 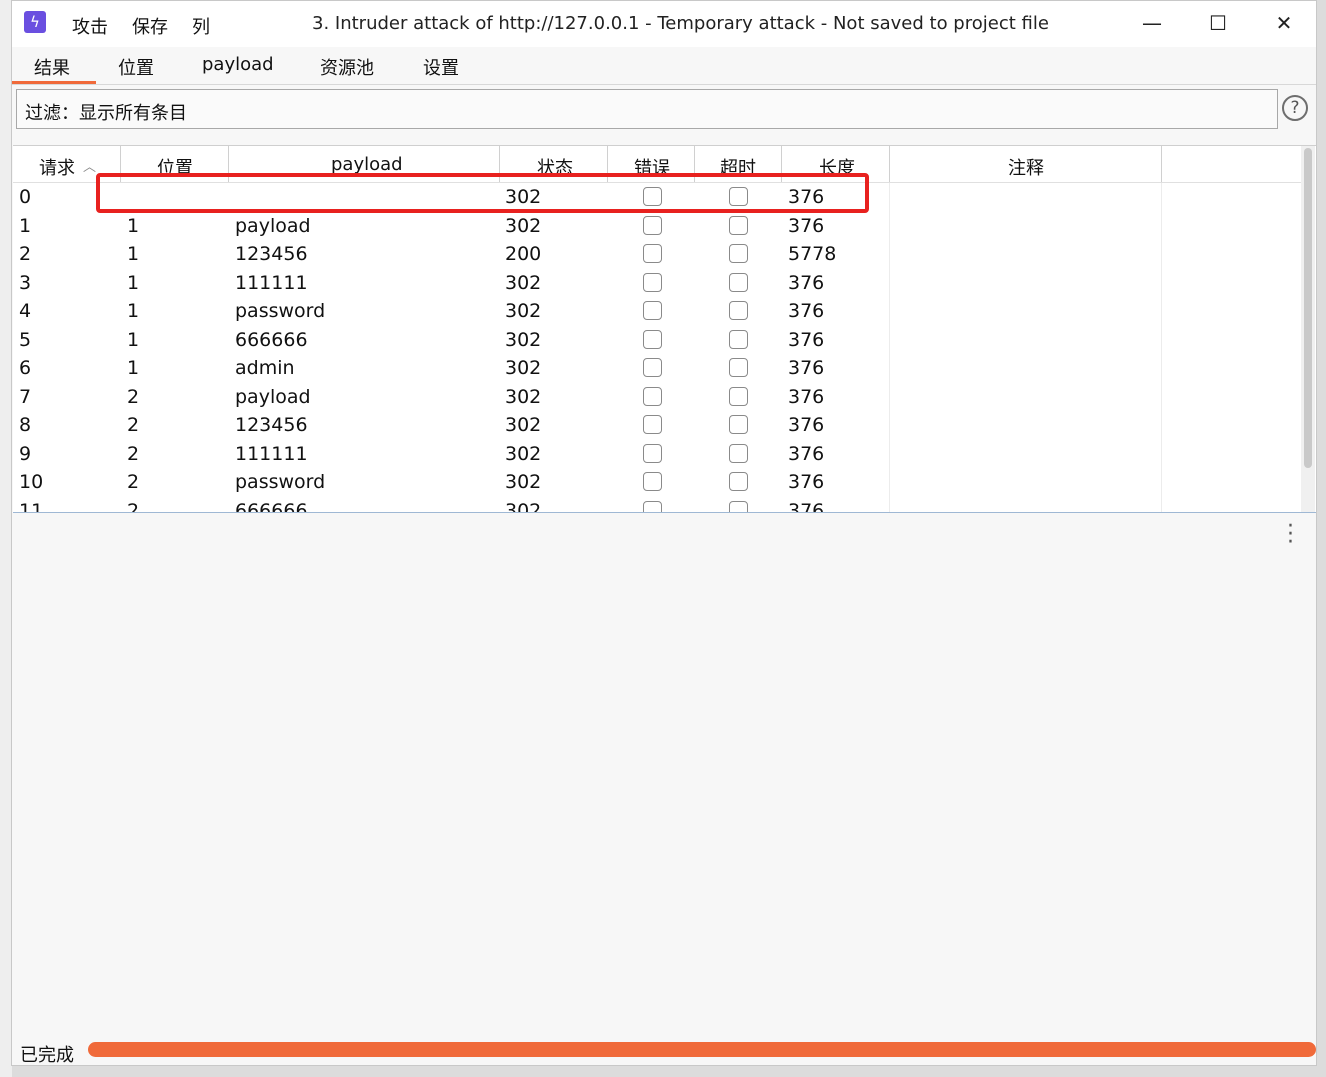 I want to click on table-row: 10 2 password 302 376, so click(x=658, y=482).